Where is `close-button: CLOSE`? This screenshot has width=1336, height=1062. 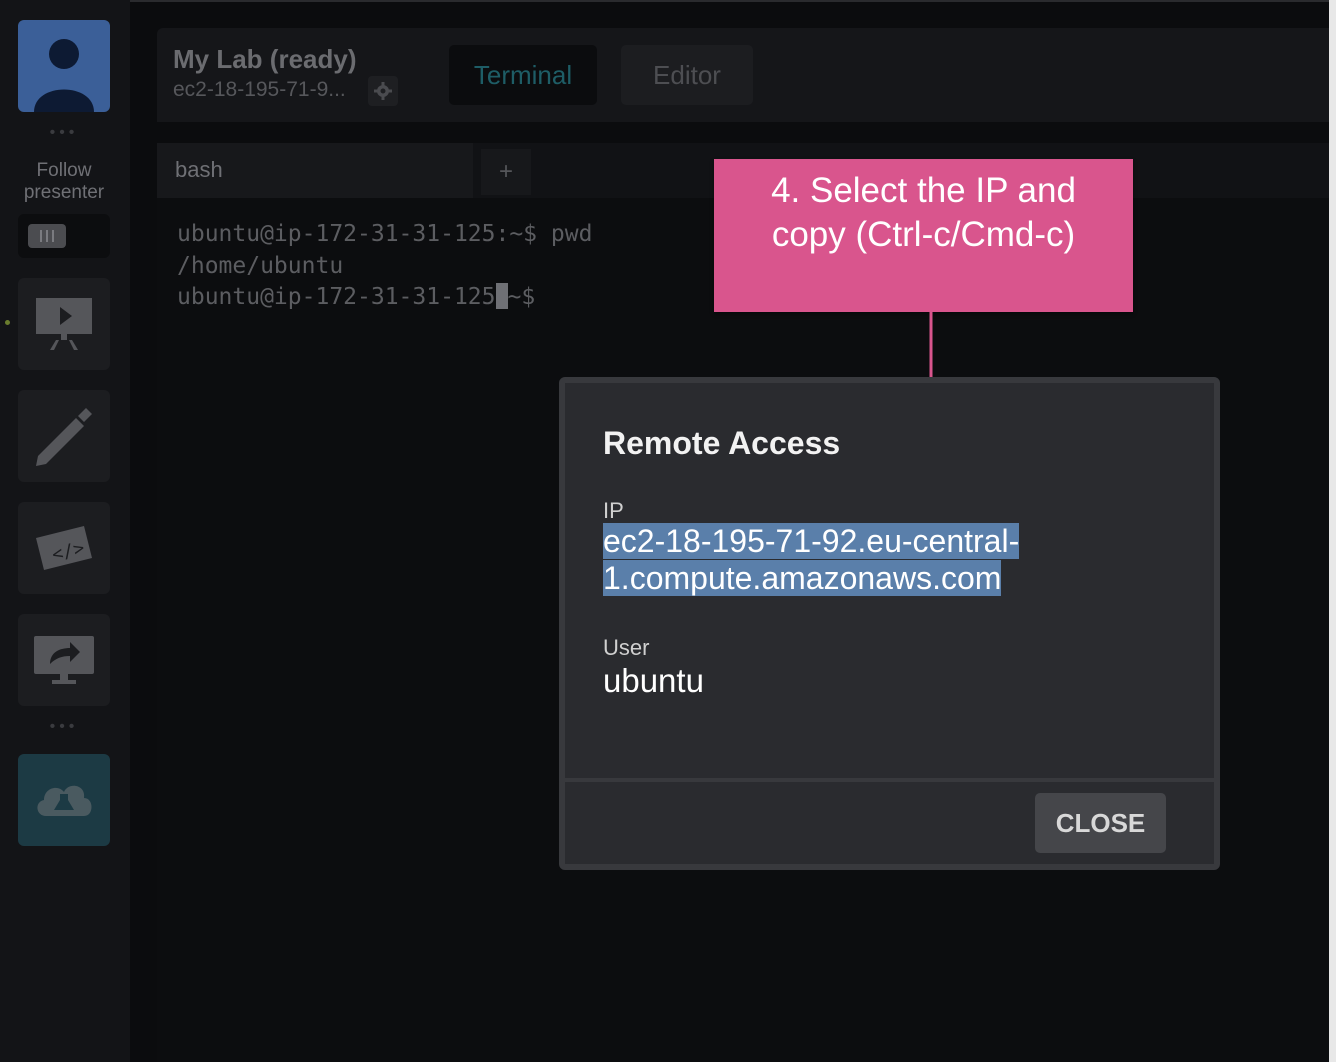 close-button: CLOSE is located at coordinates (1100, 823).